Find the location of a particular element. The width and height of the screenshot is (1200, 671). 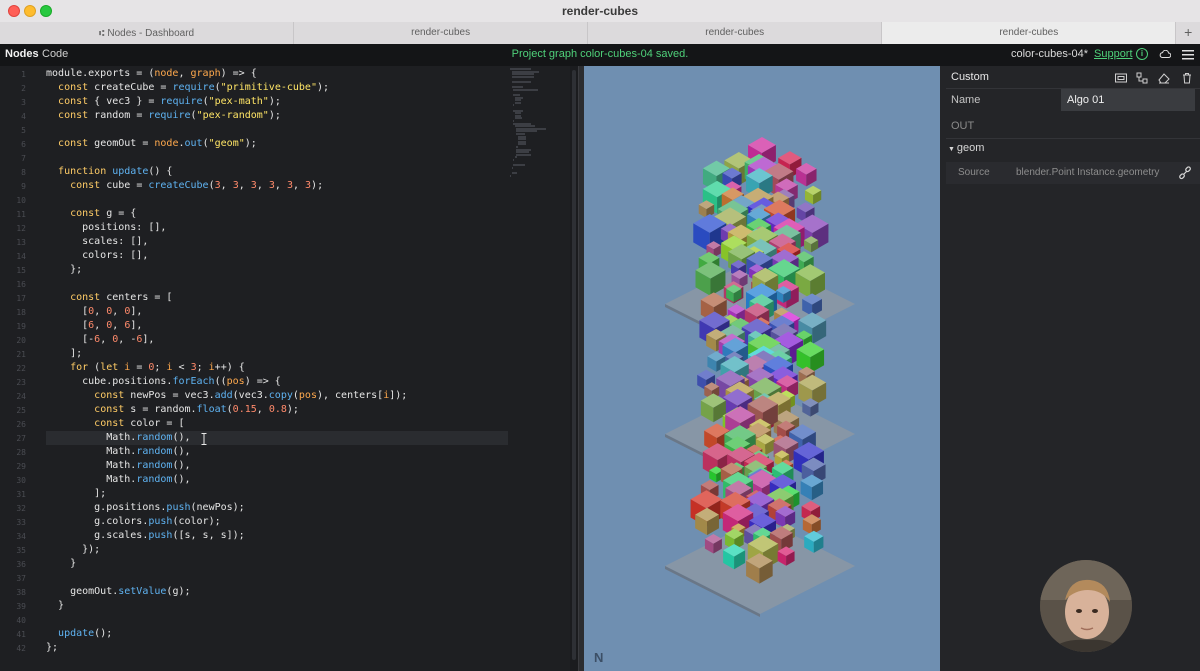

tab-label: Nodes - Dashboard is located at coordinates (151, 33).